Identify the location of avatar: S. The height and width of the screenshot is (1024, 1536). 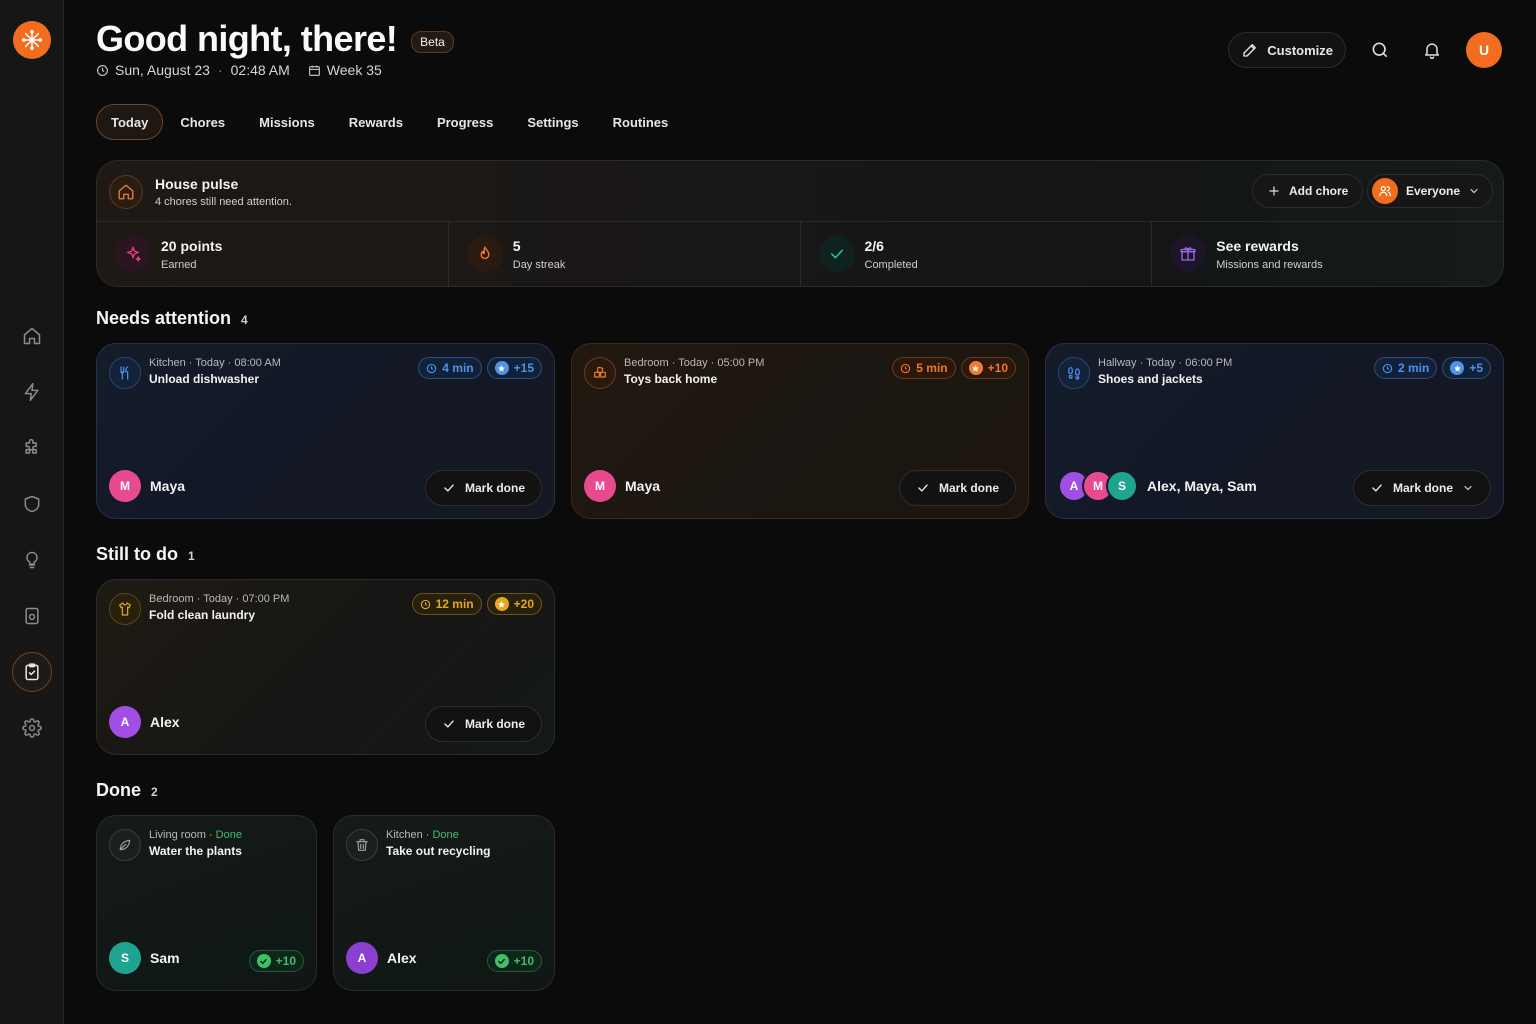
(125, 958).